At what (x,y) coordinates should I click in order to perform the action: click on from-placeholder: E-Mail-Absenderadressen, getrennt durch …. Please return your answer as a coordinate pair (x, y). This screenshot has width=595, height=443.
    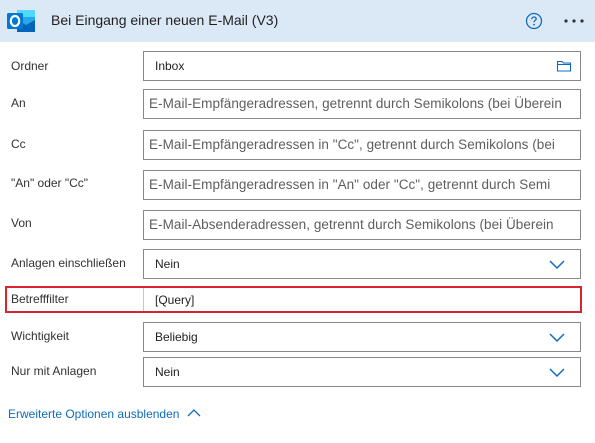
    Looking at the image, I should click on (351, 224).